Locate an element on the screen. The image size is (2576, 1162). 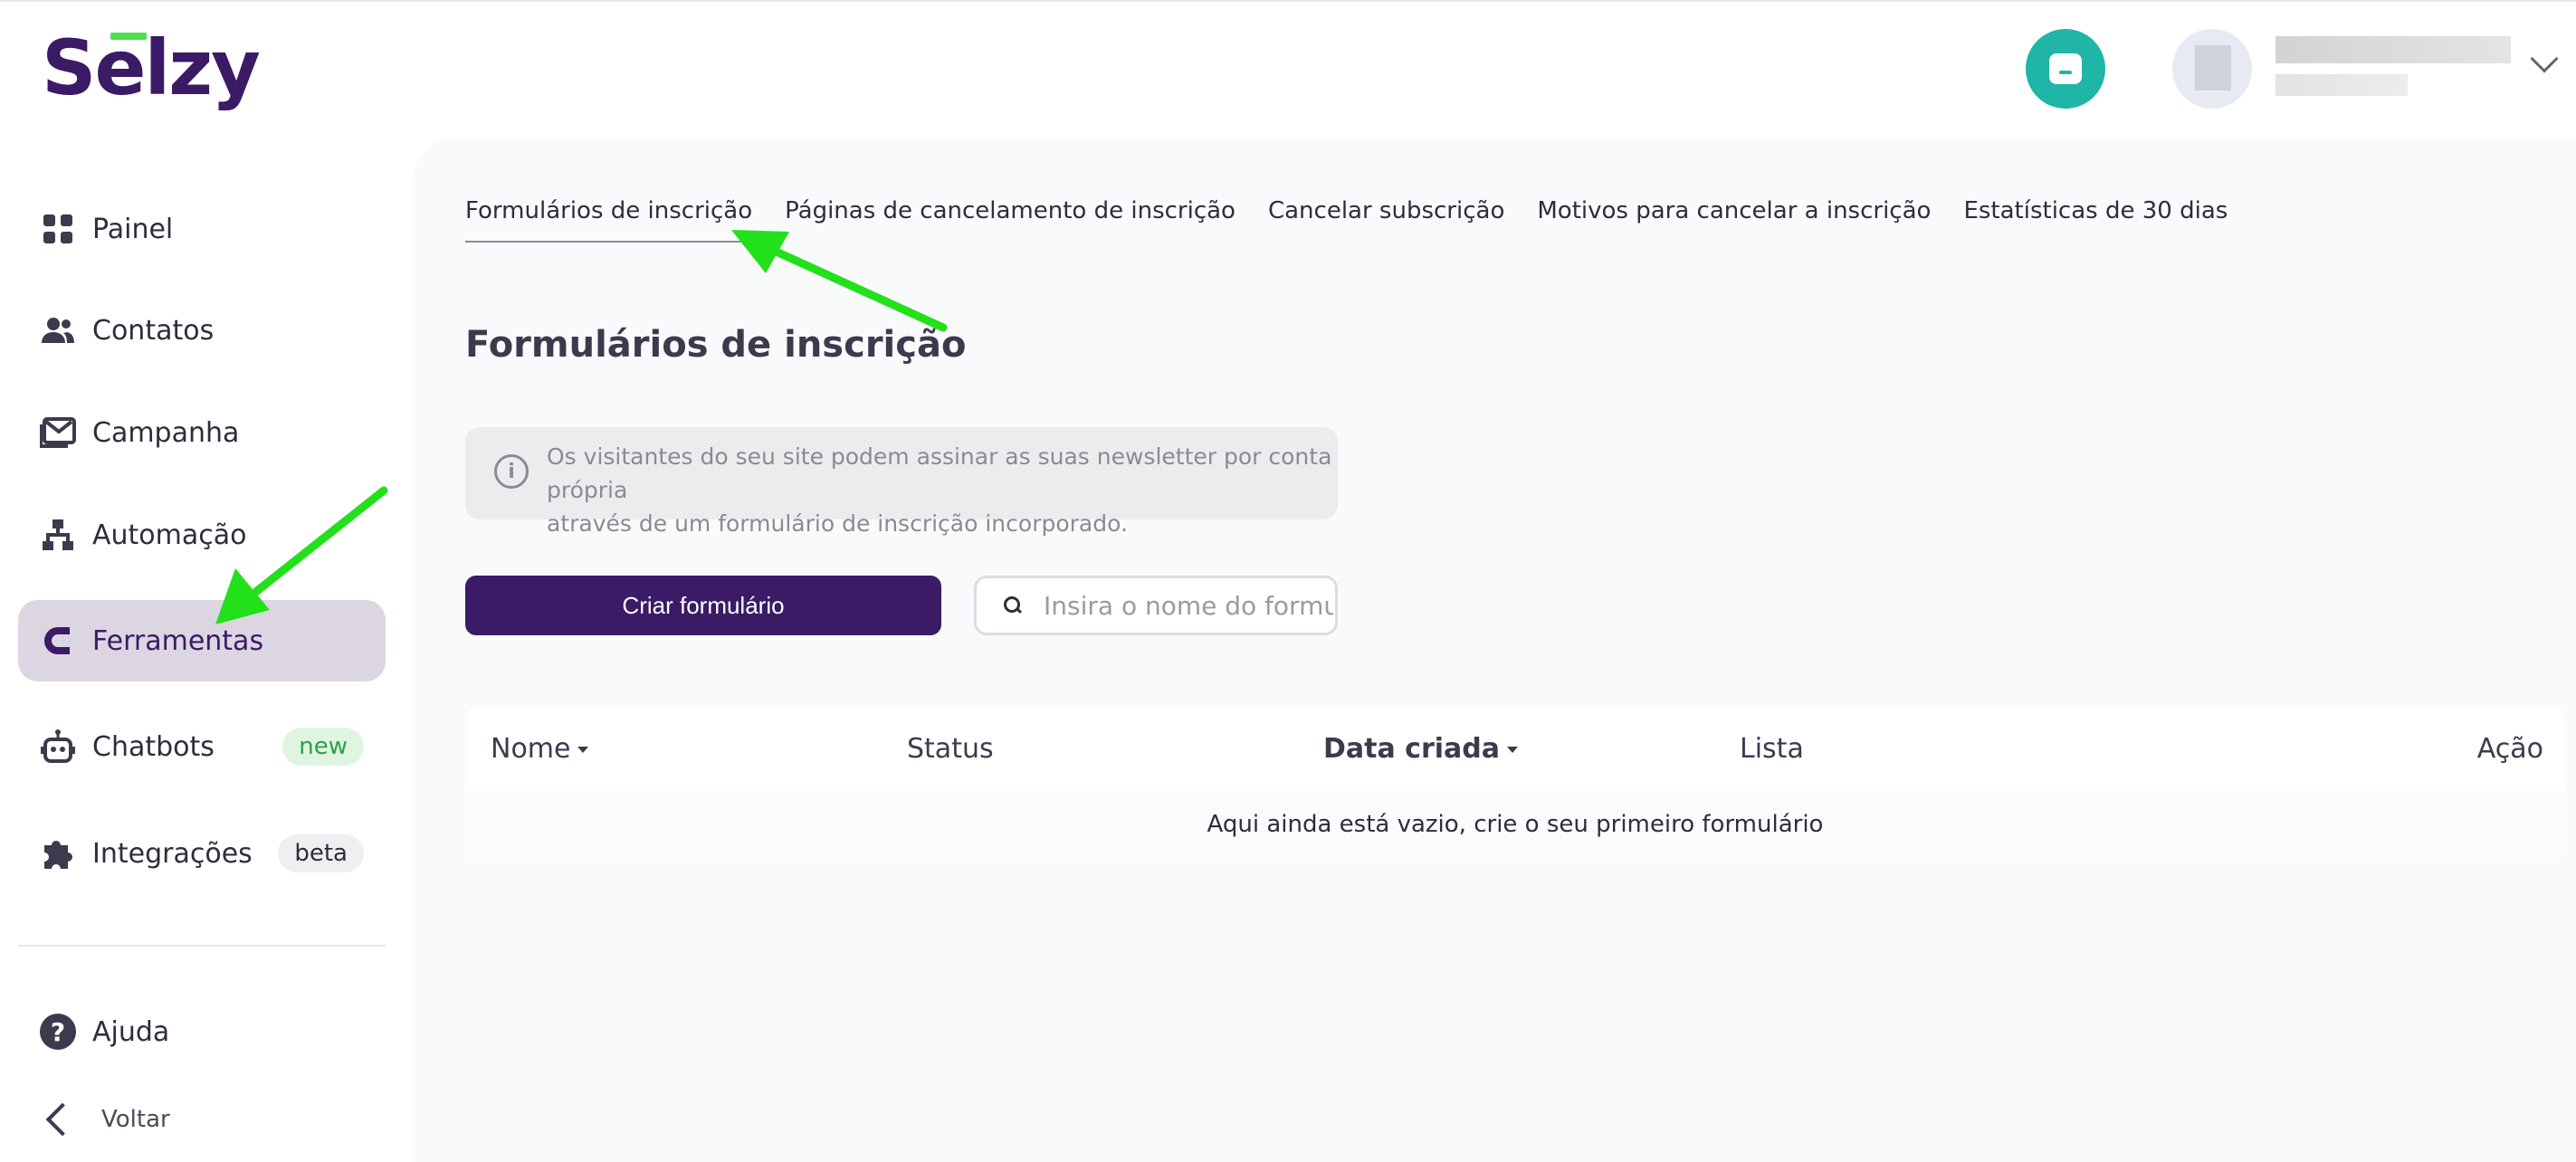
info-icon: i is located at coordinates (511, 472).